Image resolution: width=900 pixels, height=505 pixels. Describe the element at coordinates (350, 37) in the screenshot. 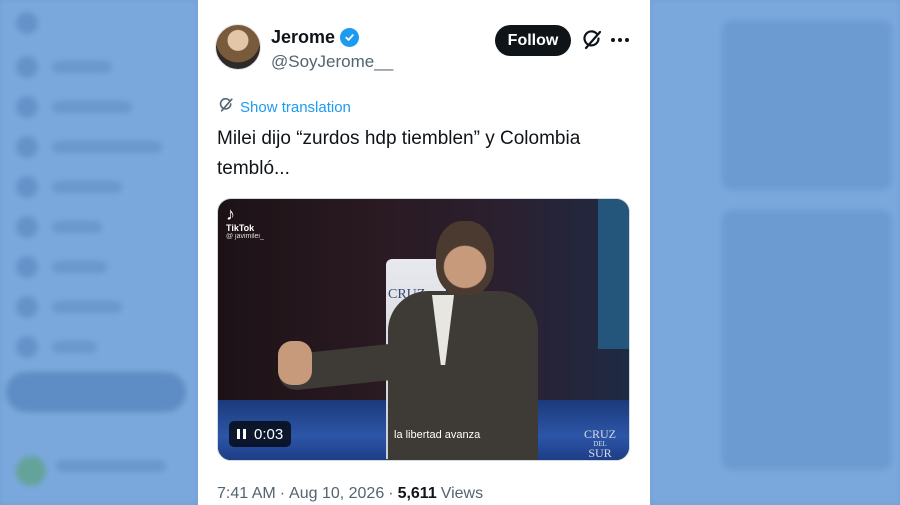

I see `verified-badge-icon` at that location.